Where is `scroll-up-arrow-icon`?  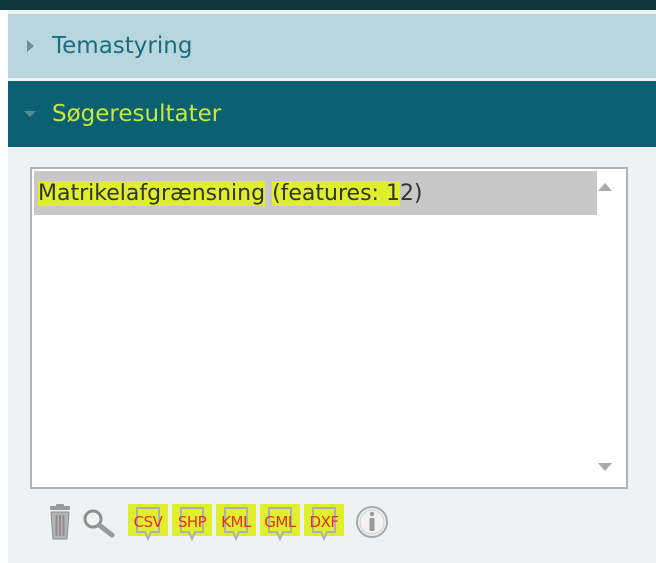
scroll-up-arrow-icon is located at coordinates (605, 187).